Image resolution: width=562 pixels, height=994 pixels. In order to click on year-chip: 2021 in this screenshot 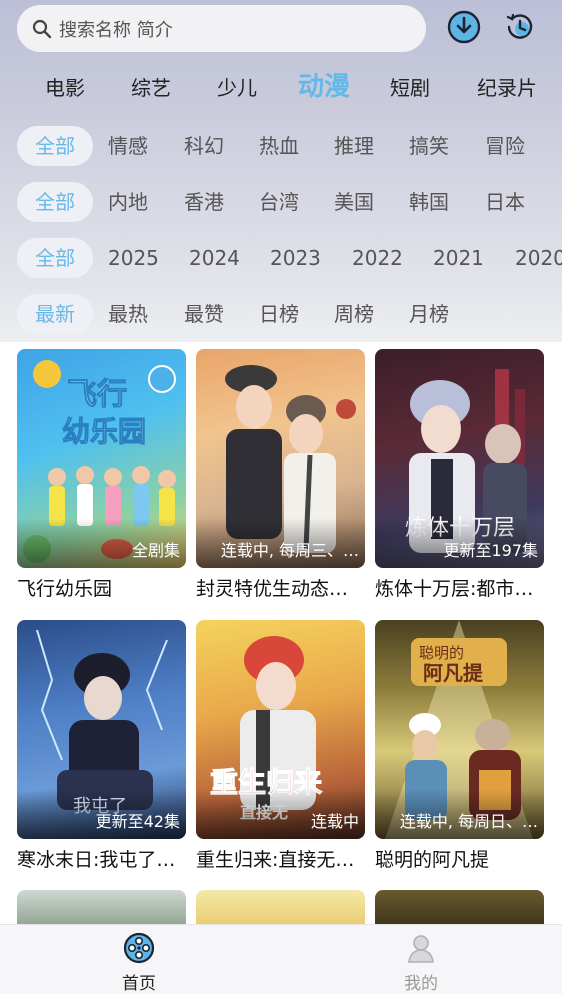, I will do `click(458, 258)`.